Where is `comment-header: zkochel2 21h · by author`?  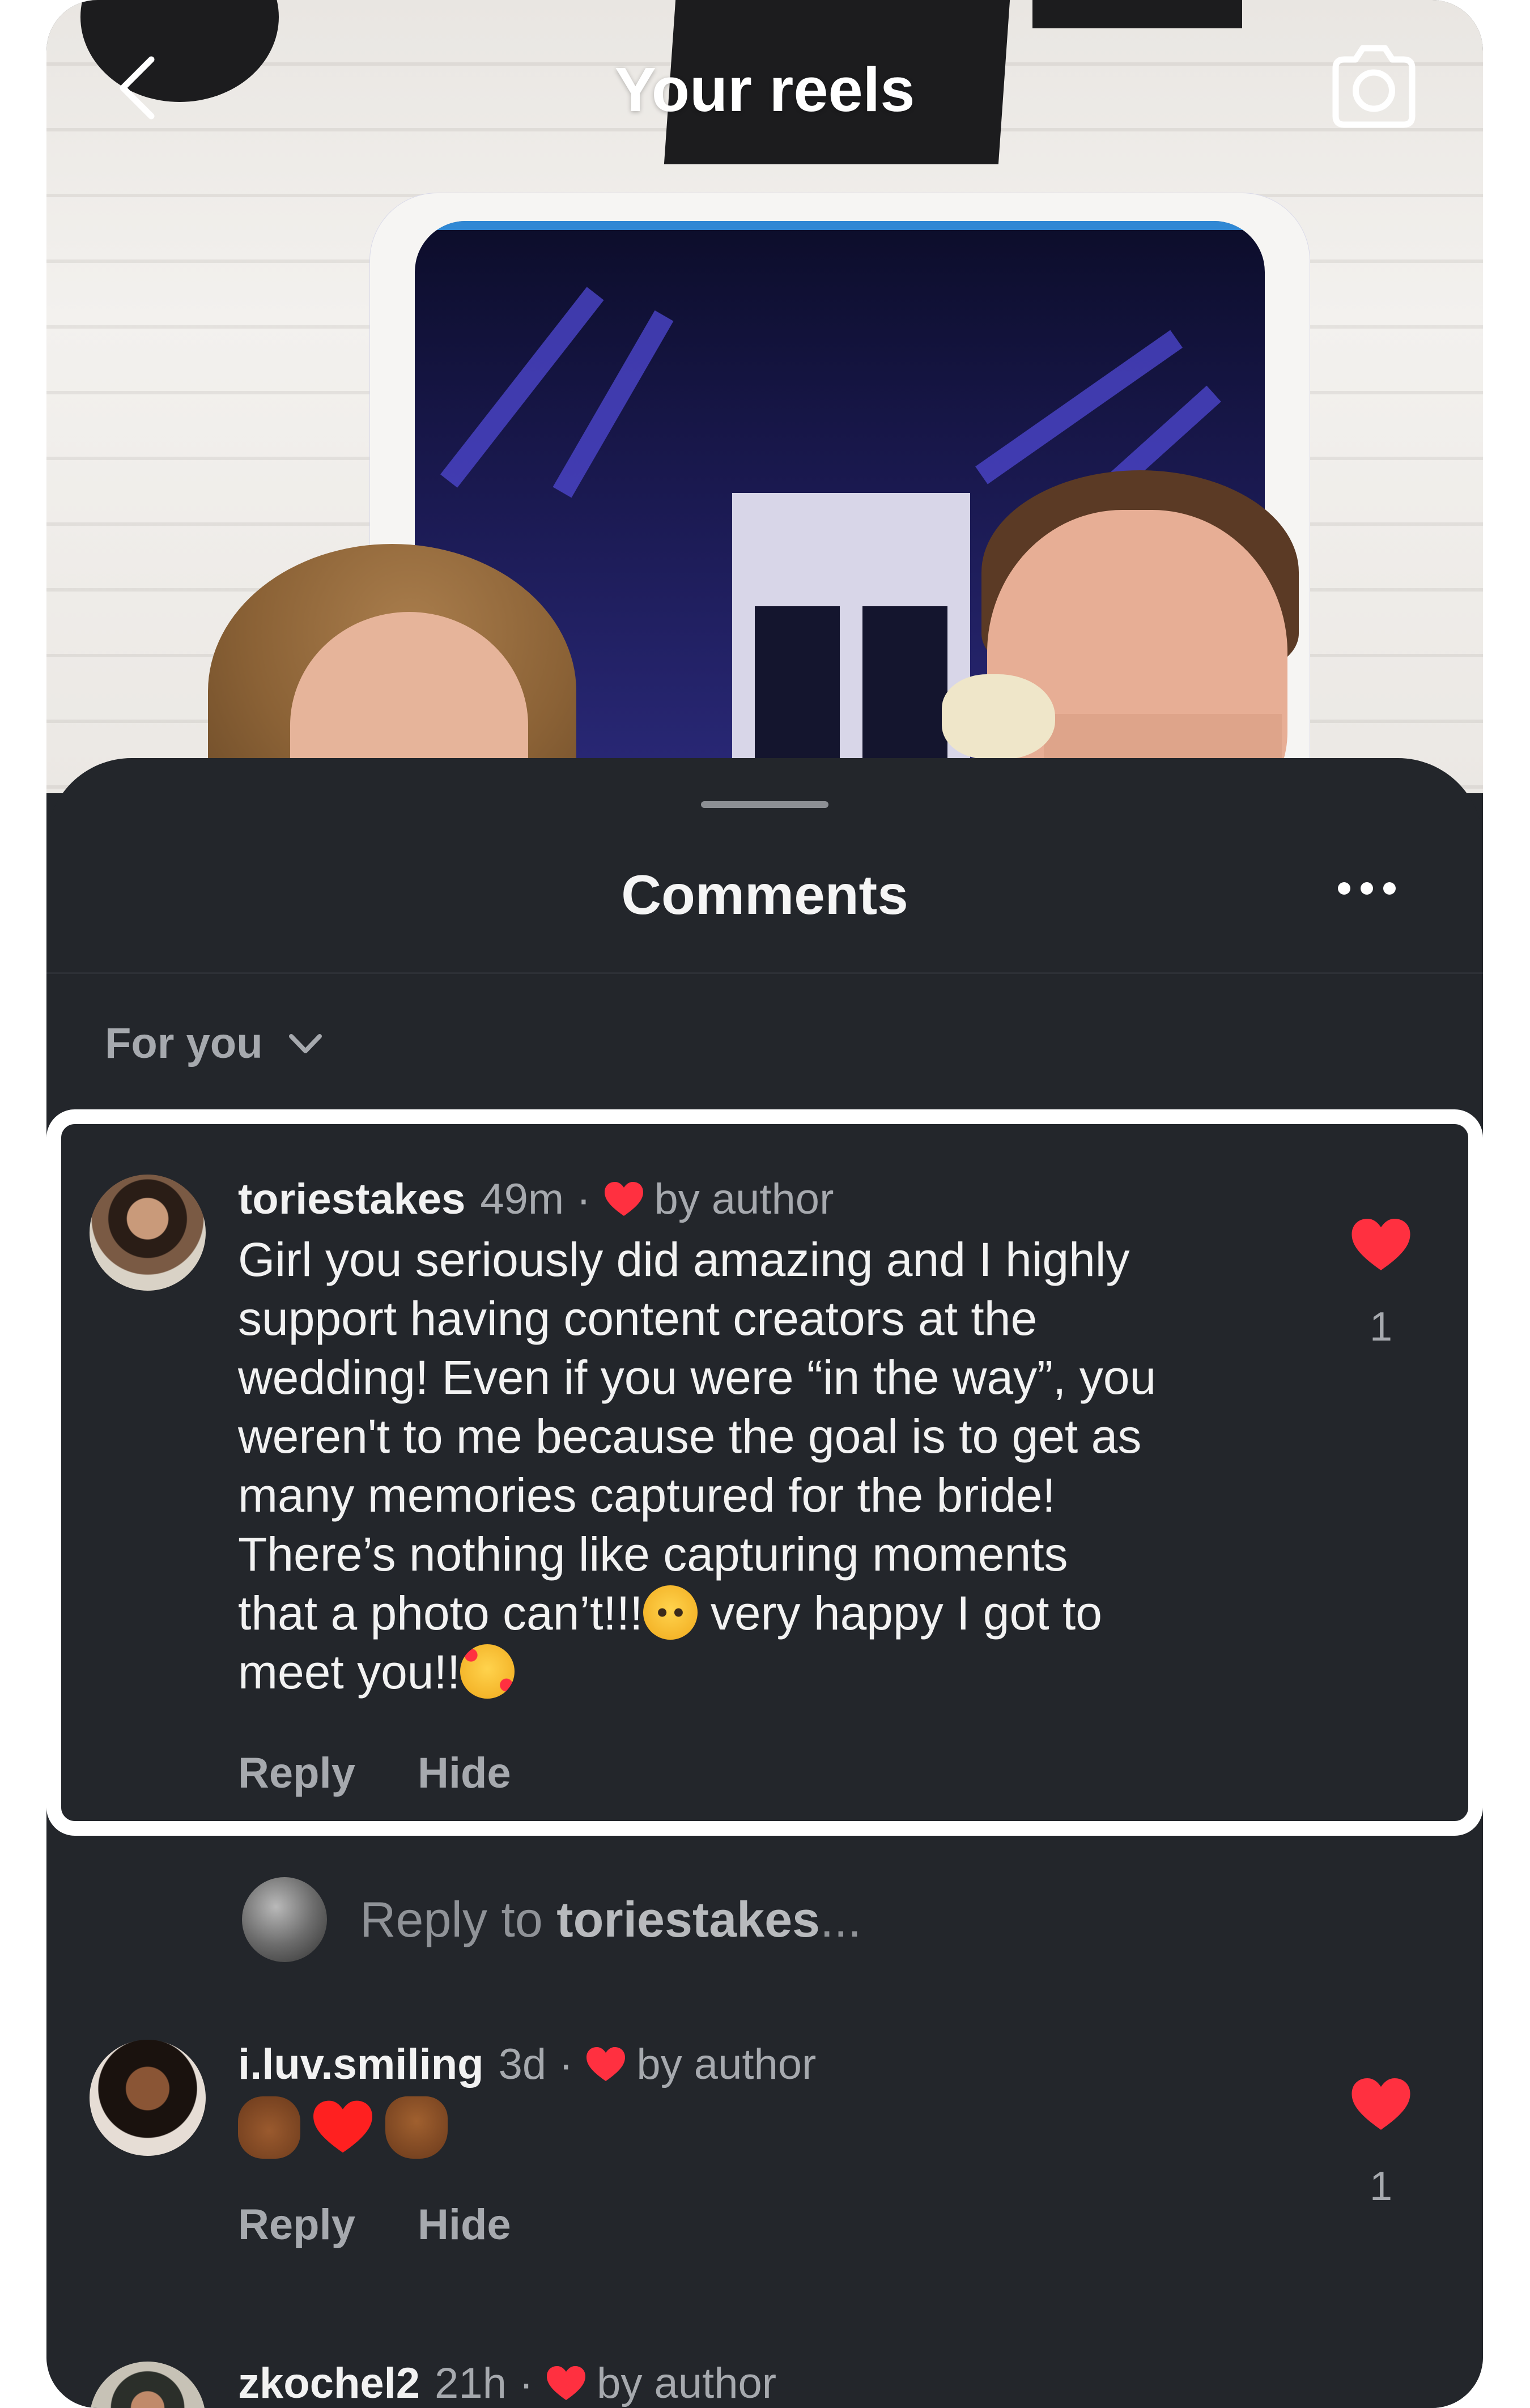 comment-header: zkochel2 21h · by author is located at coordinates (507, 2383).